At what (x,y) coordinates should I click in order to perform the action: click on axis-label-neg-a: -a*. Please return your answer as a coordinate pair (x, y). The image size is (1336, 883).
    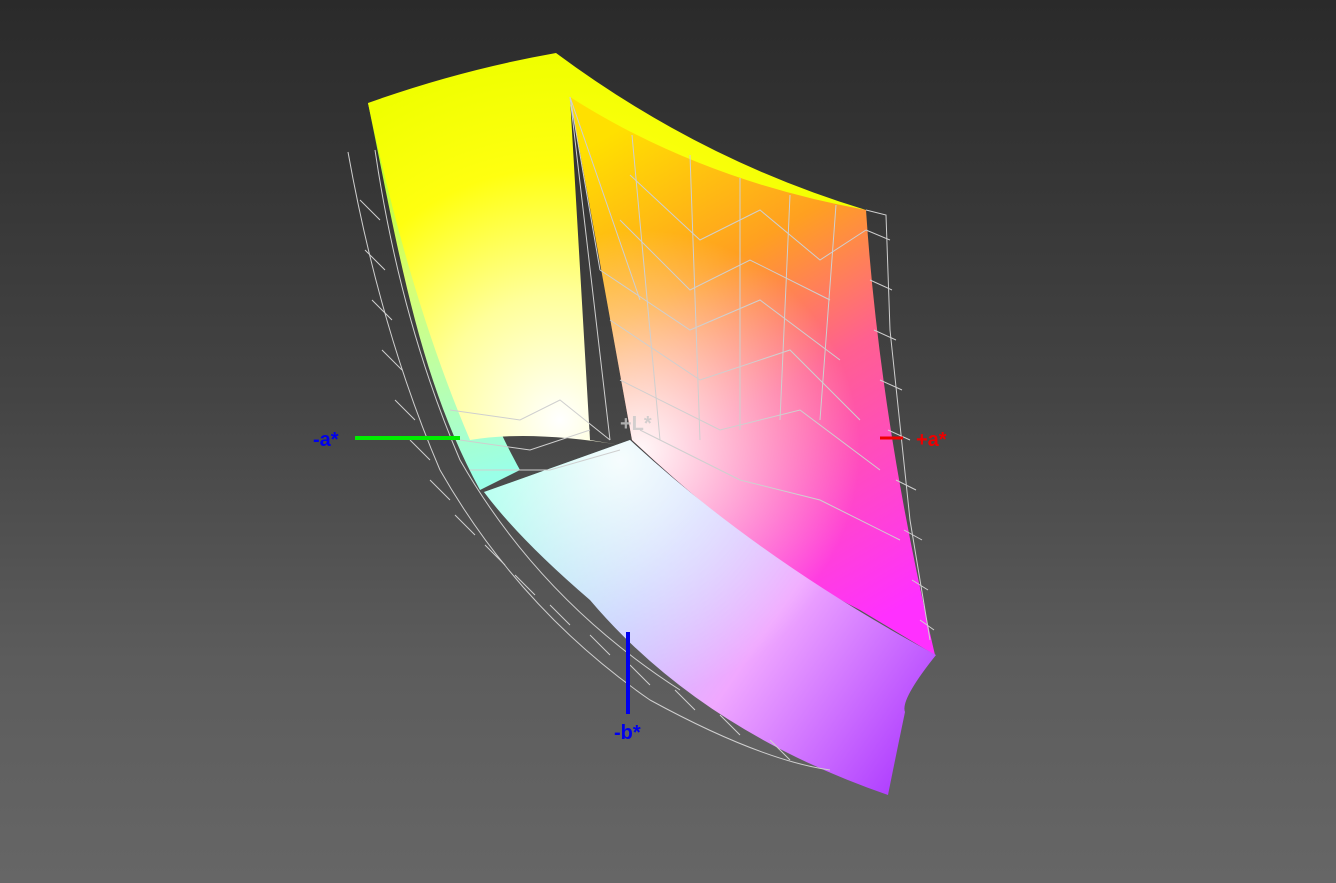
    Looking at the image, I should click on (326, 440).